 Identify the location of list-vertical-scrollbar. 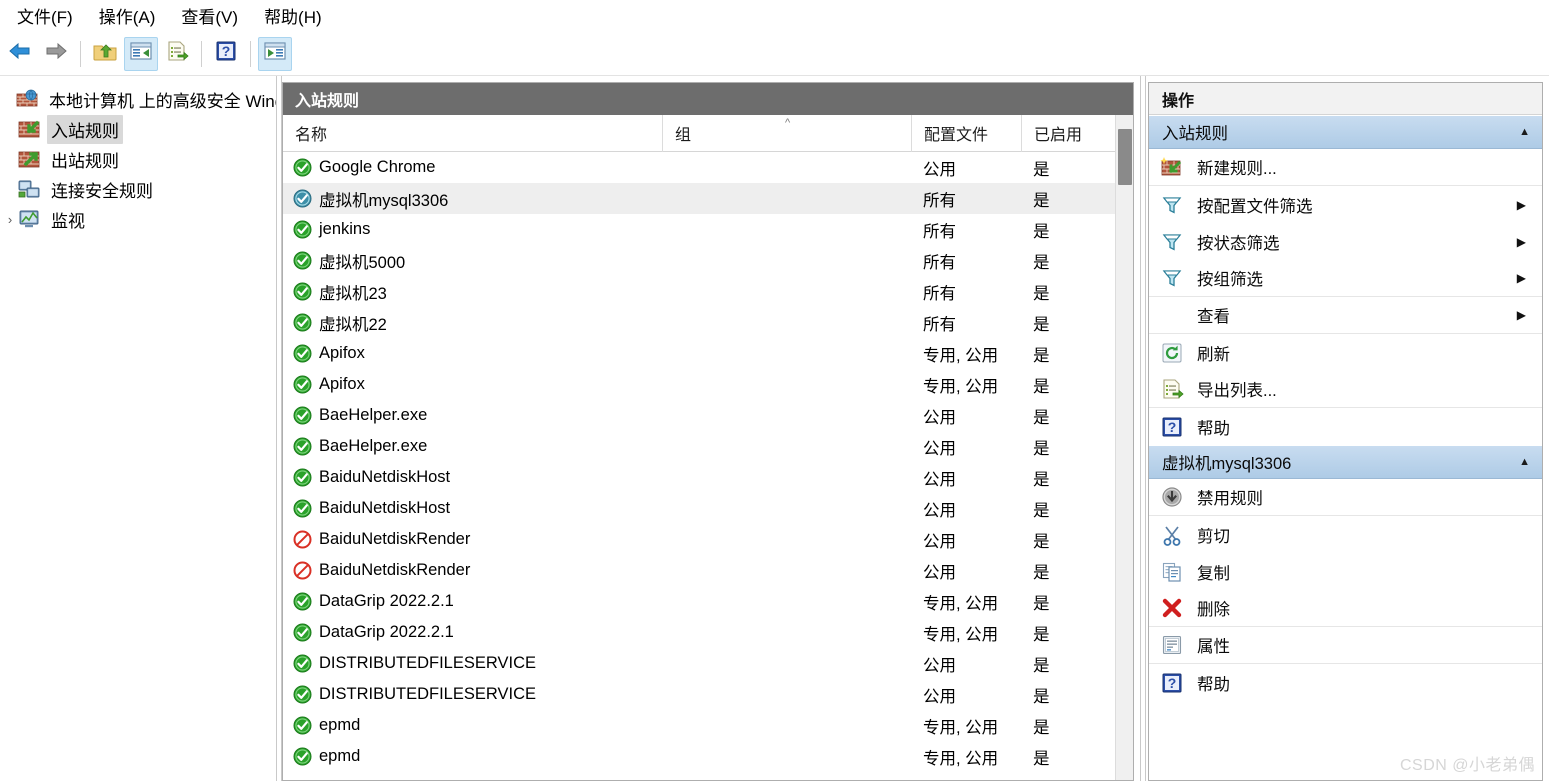
(1124, 447).